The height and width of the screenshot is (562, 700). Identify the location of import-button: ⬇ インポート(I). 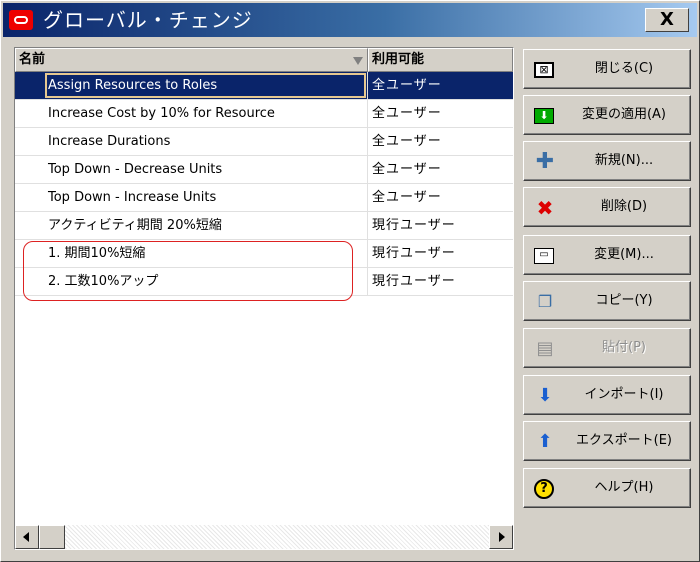
(607, 395).